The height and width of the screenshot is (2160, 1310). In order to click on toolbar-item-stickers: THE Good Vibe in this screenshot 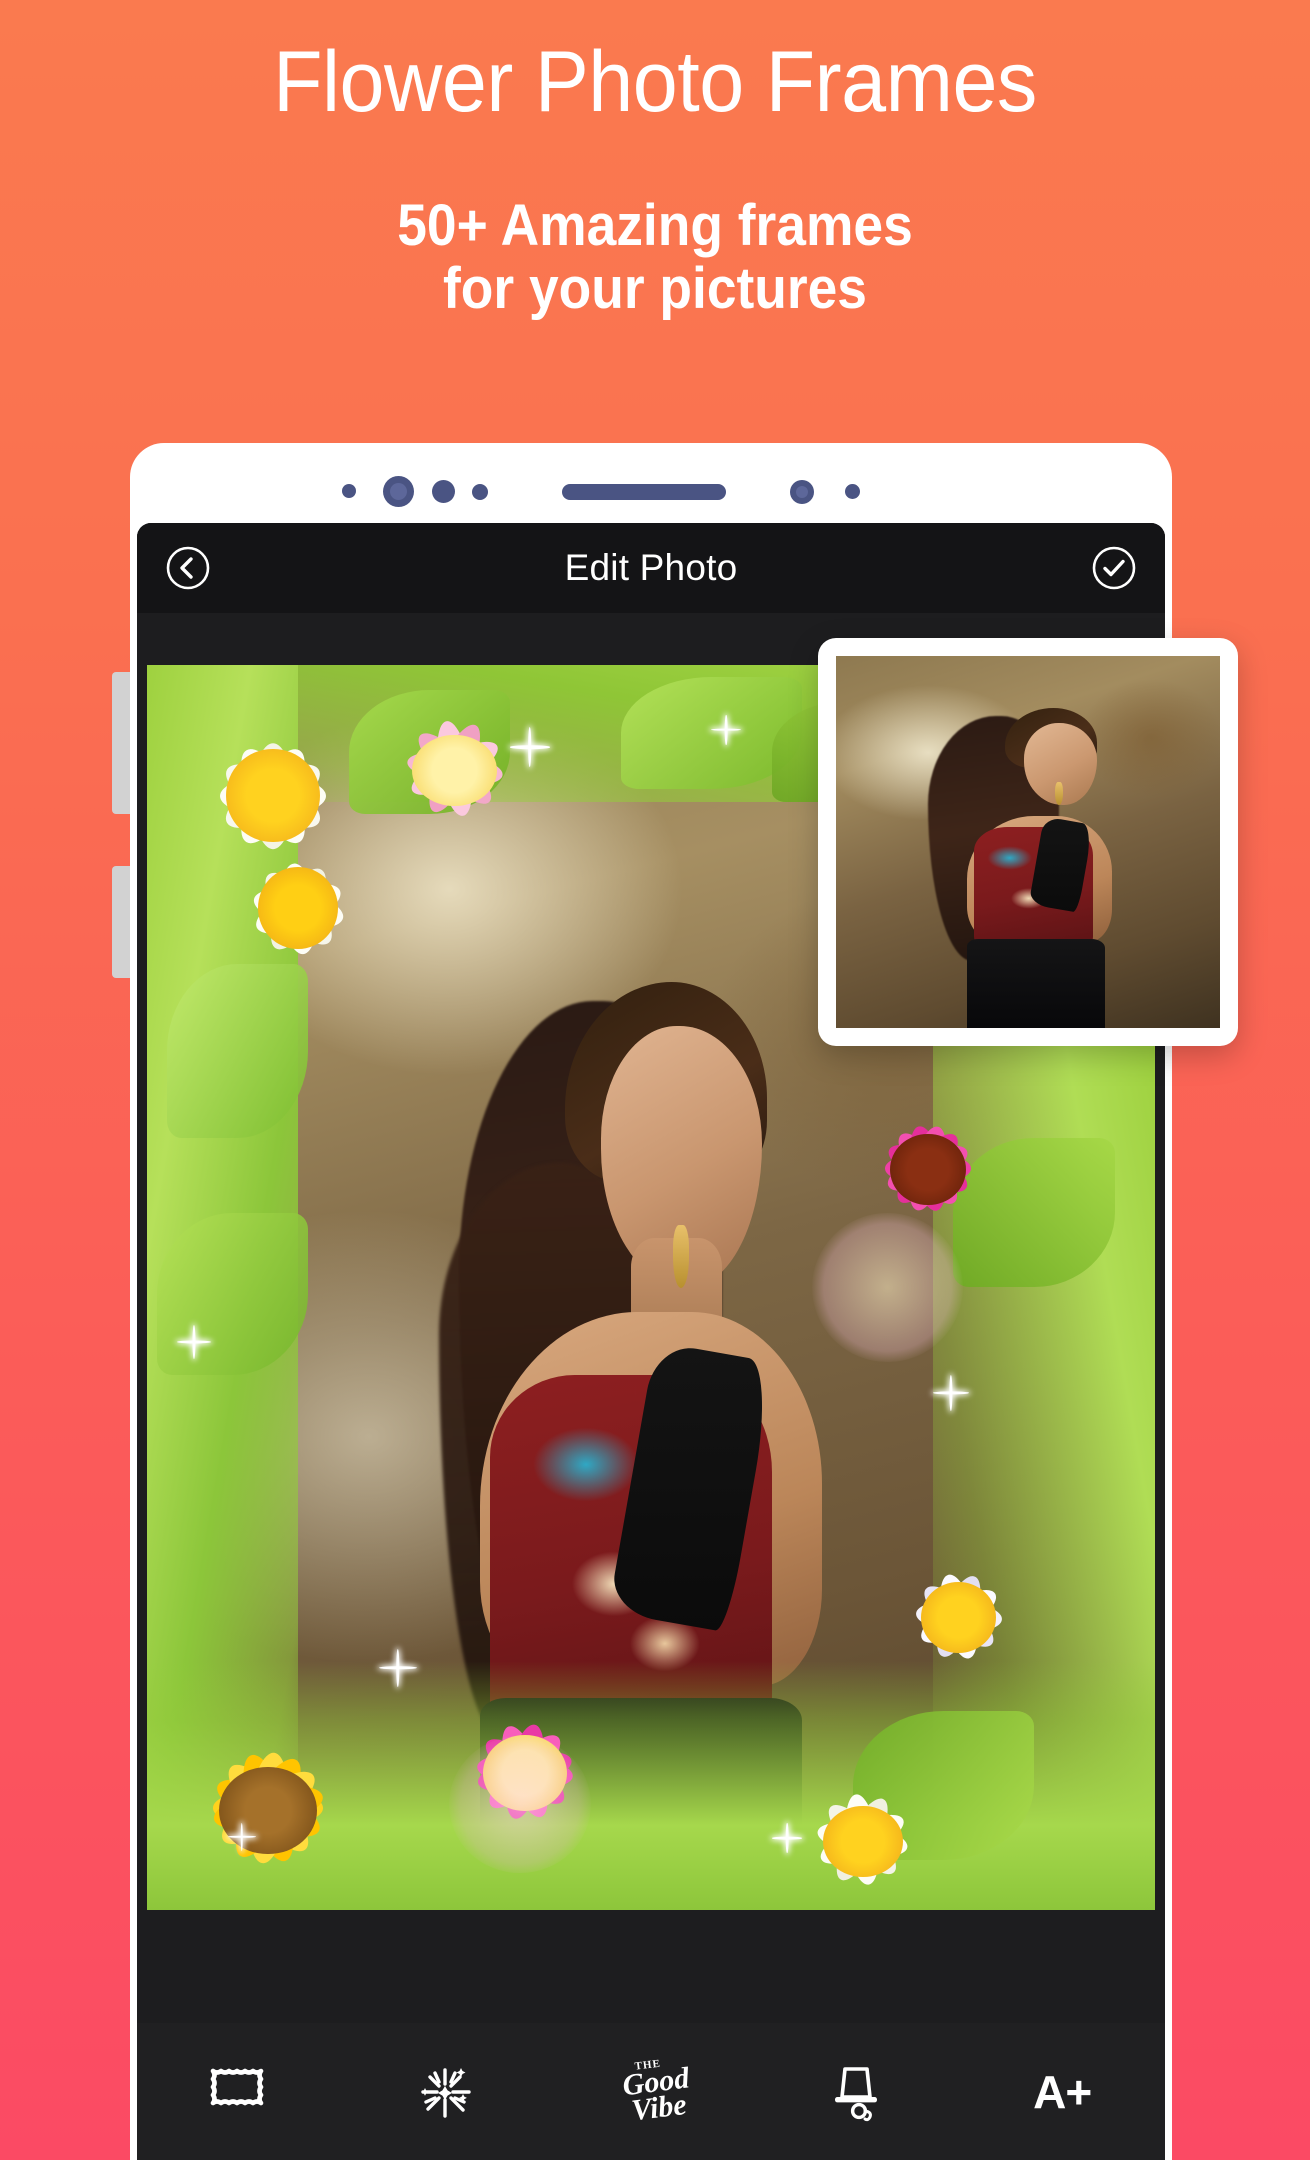, I will do `click(651, 2092)`.